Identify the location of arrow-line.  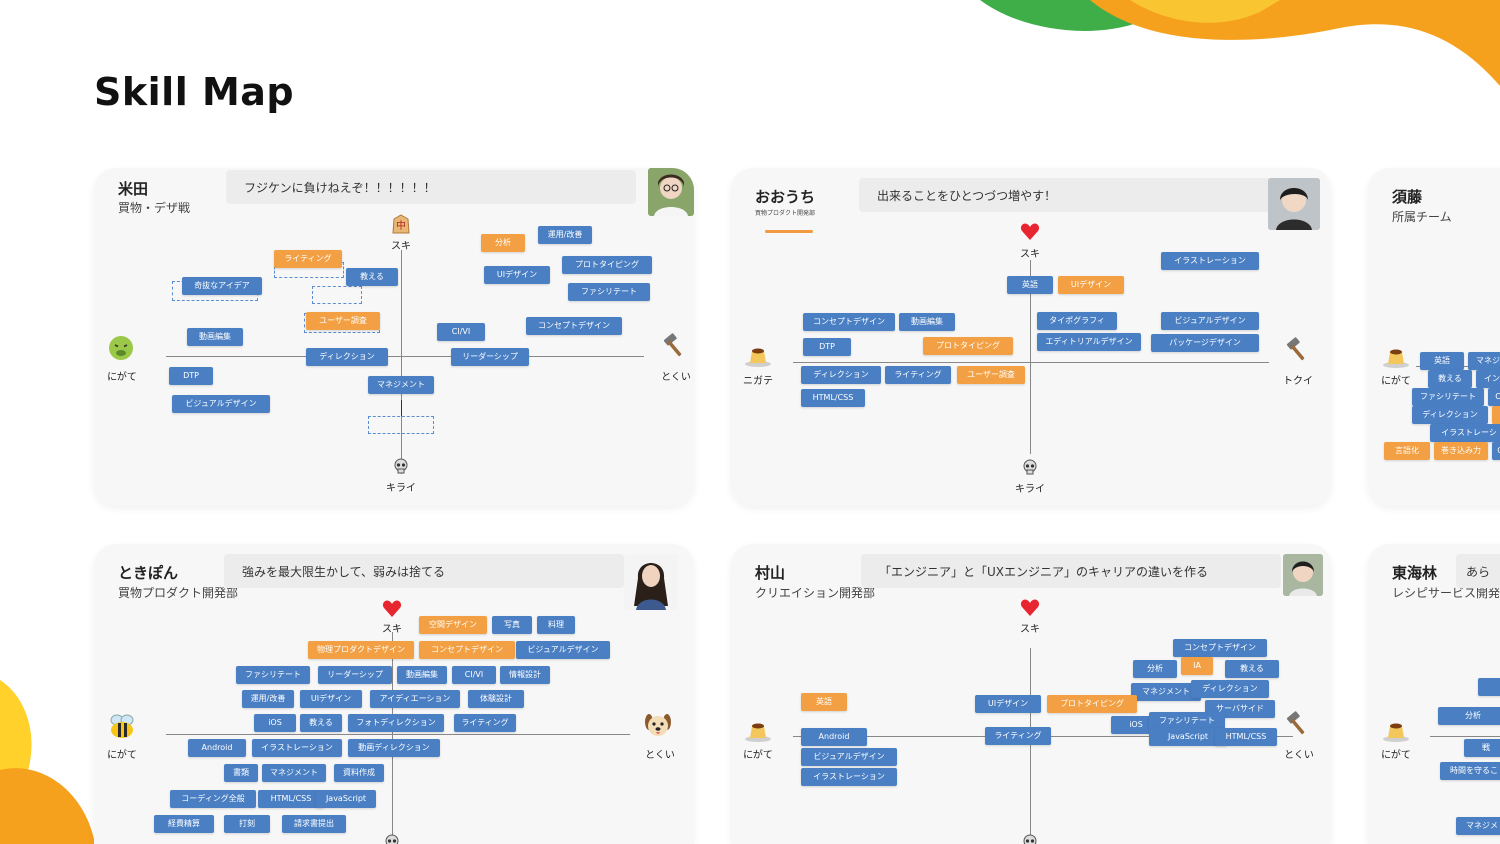
(401, 408).